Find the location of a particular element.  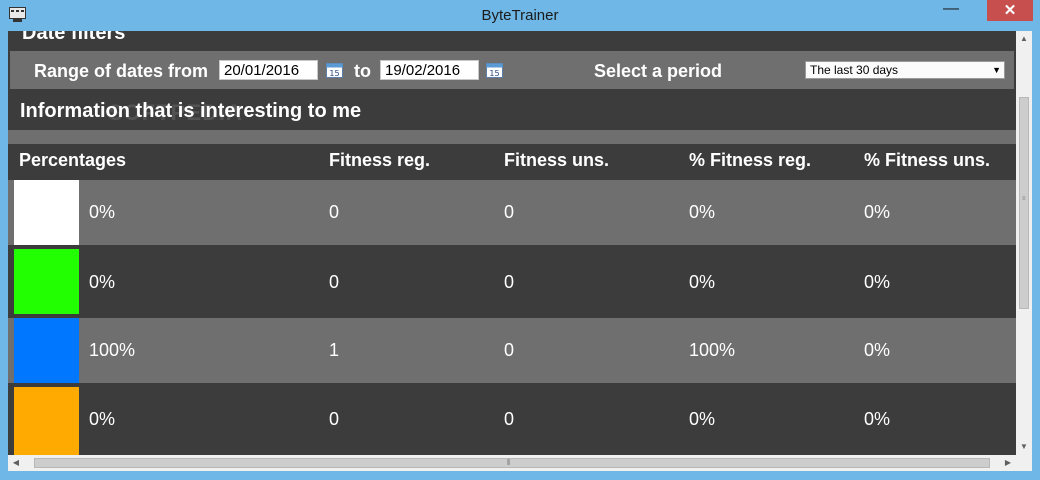

cell-fitness-reg: 1 is located at coordinates (334, 350).